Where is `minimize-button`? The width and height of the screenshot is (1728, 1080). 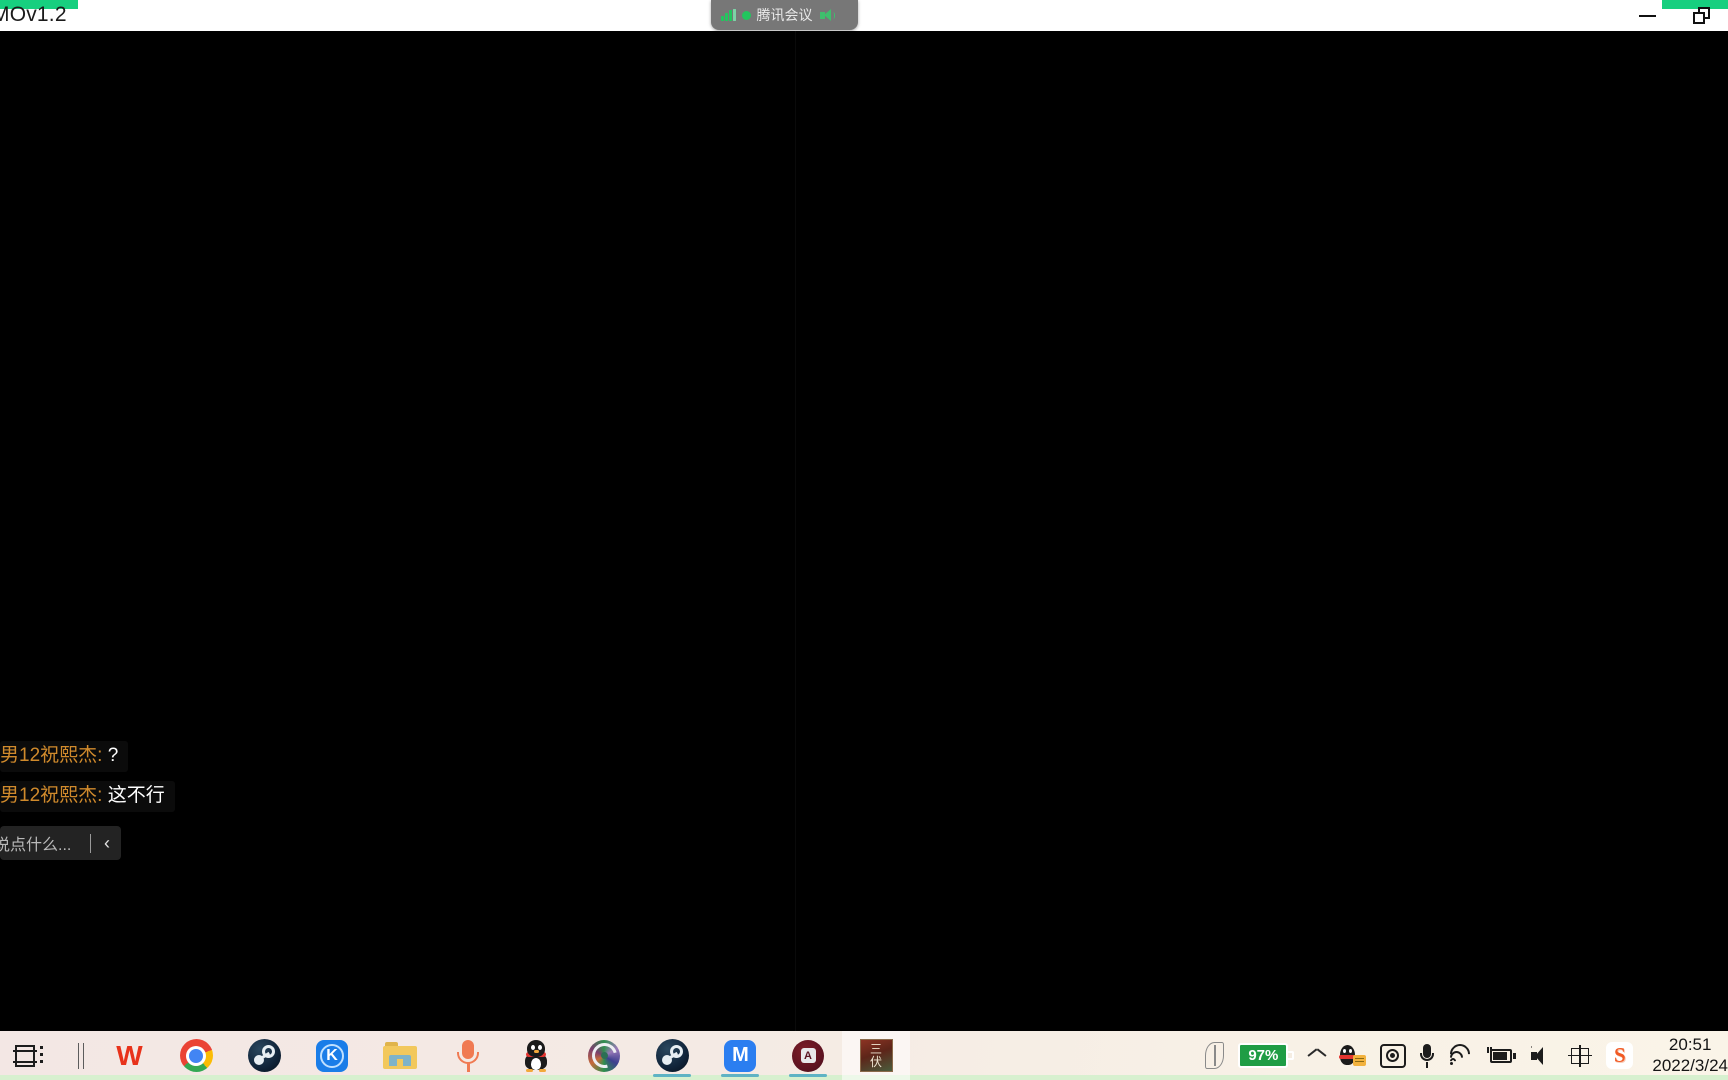
minimize-button is located at coordinates (1647, 15).